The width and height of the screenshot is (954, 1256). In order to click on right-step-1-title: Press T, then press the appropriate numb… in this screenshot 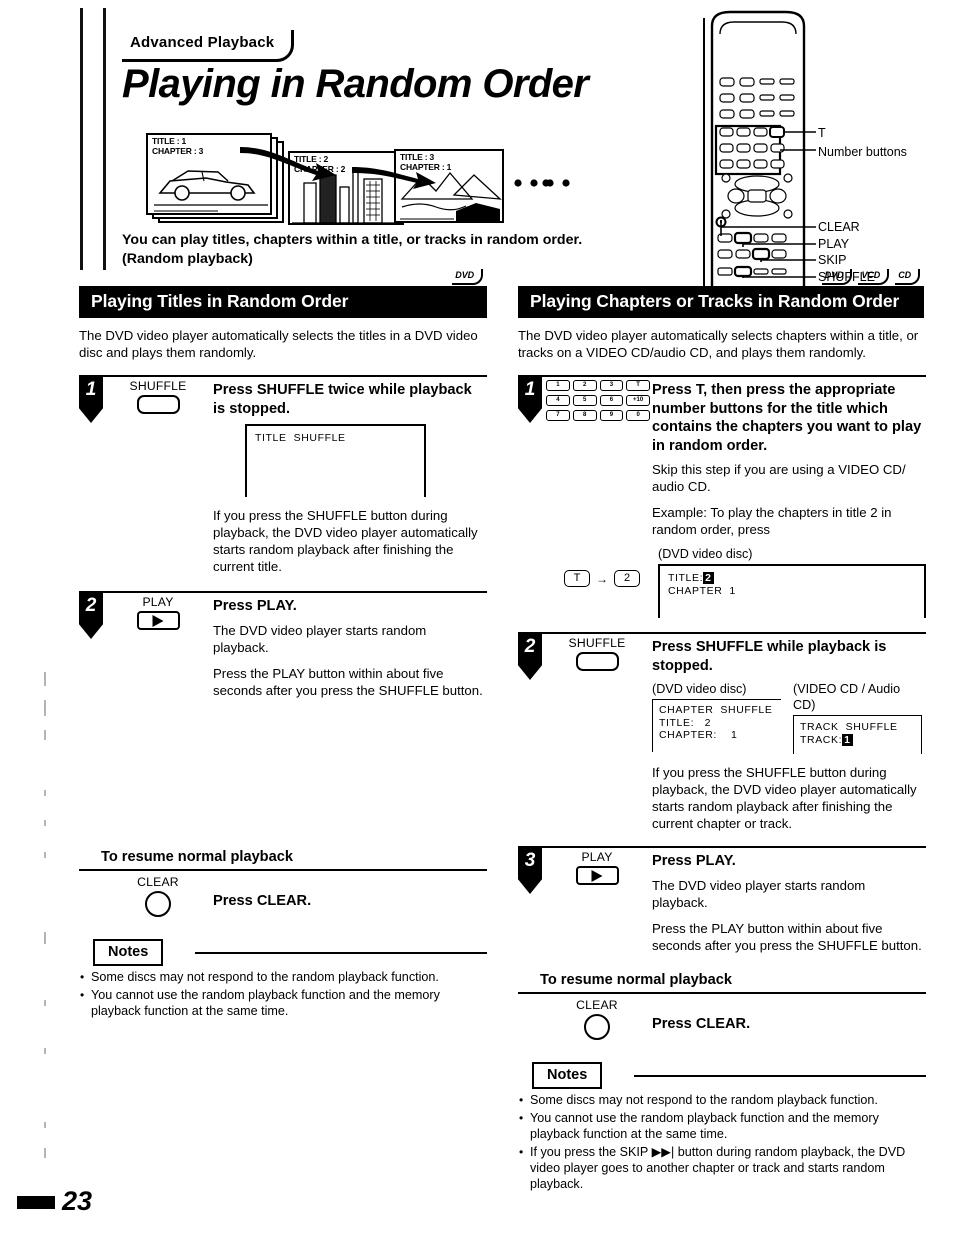, I will do `click(787, 418)`.